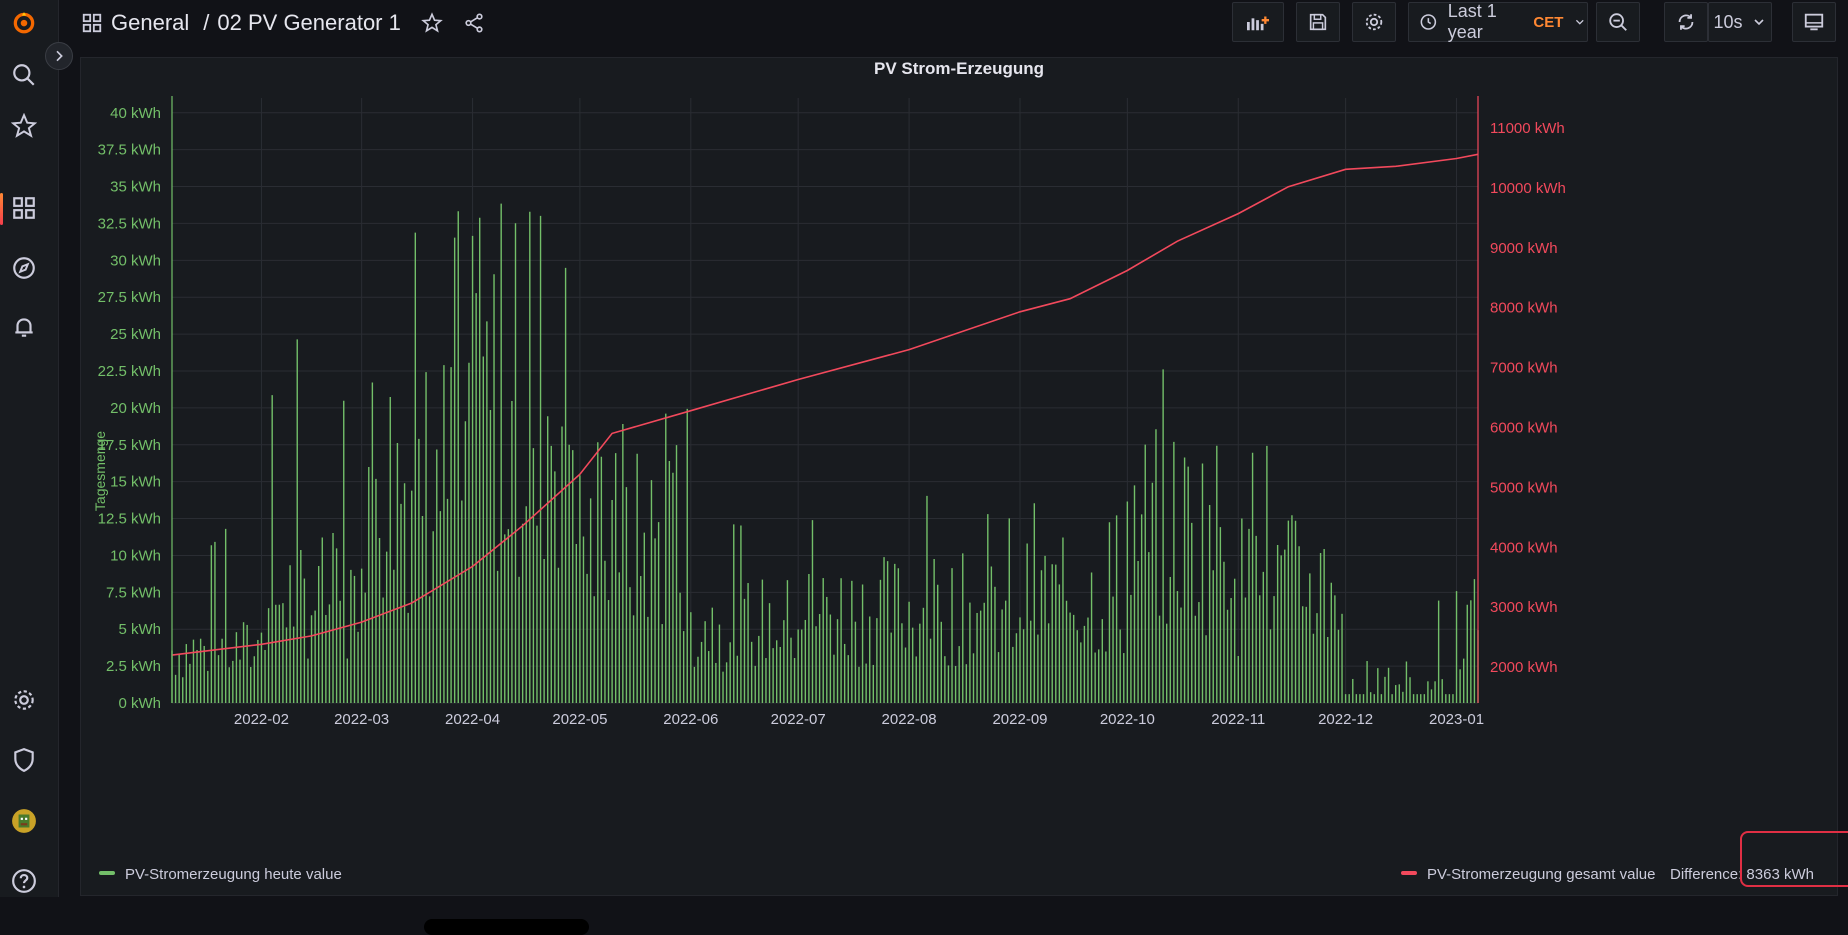 This screenshot has width=1848, height=935. Describe the element at coordinates (29, 448) in the screenshot. I see `sidebar` at that location.